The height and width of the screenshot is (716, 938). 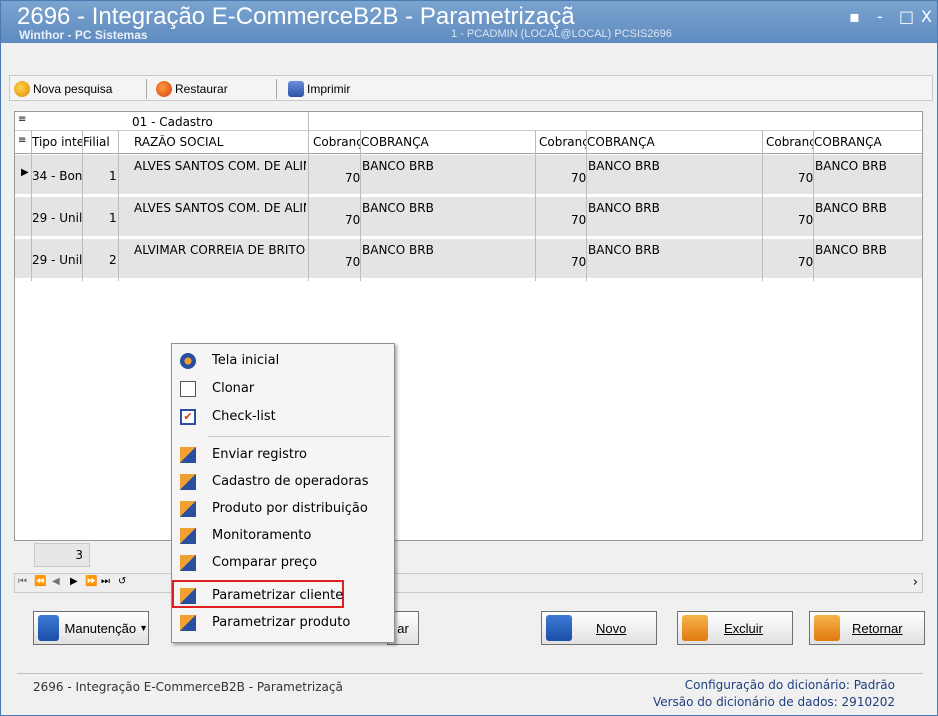 I want to click on menu-item-label: Check-list, so click(x=244, y=416).